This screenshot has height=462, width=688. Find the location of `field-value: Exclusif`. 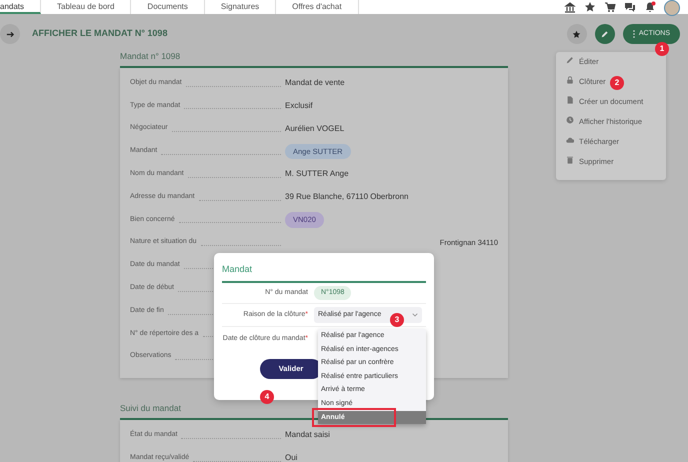

field-value: Exclusif is located at coordinates (299, 105).